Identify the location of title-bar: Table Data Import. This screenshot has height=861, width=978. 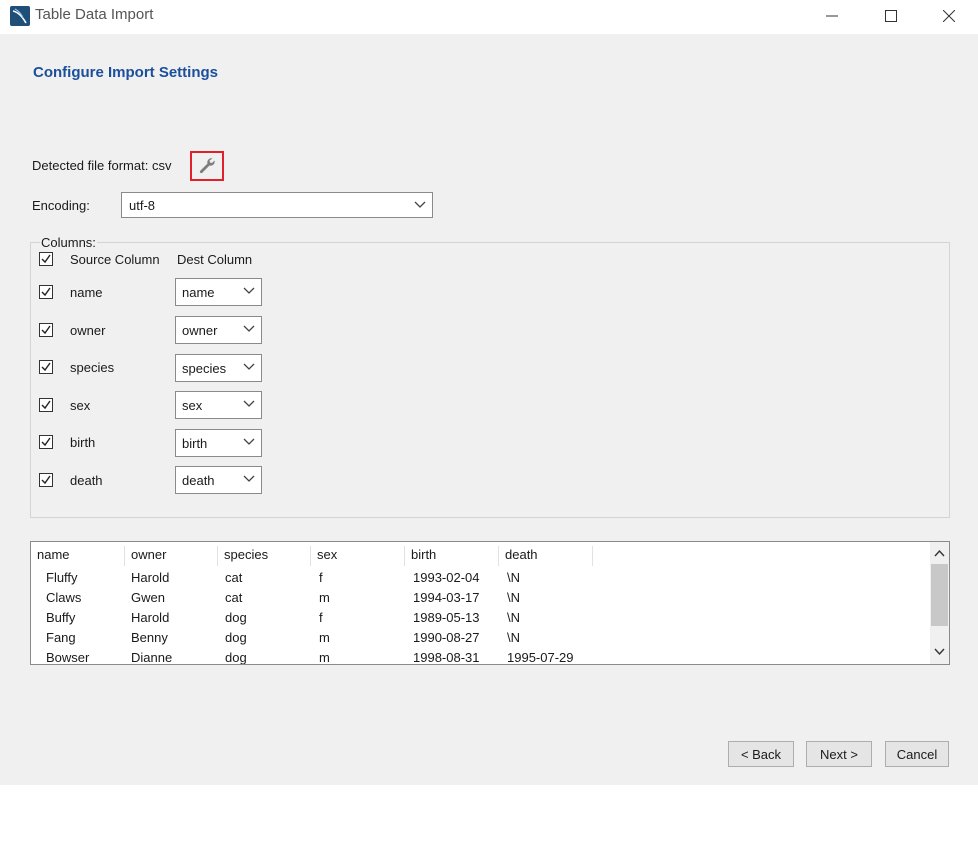
(489, 16).